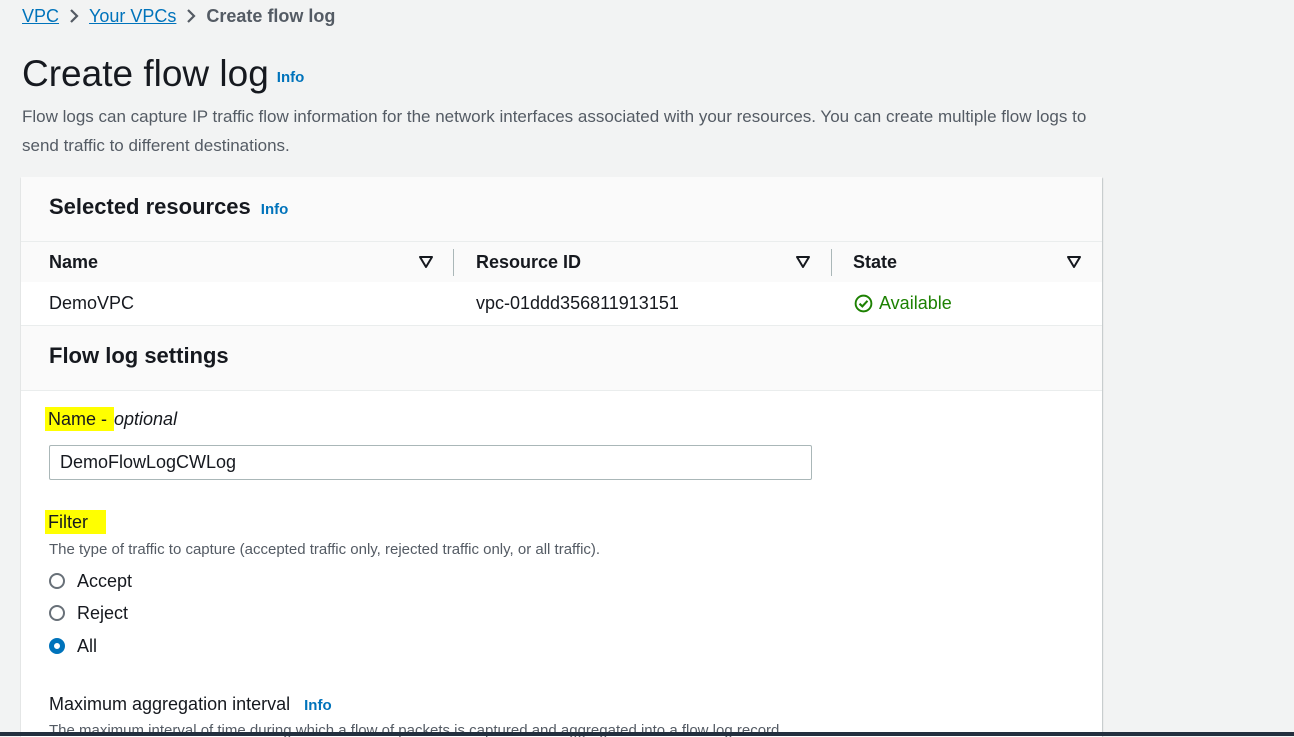  What do you see at coordinates (271, 15) in the screenshot?
I see `breadcrumb-current: Create flow log` at bounding box center [271, 15].